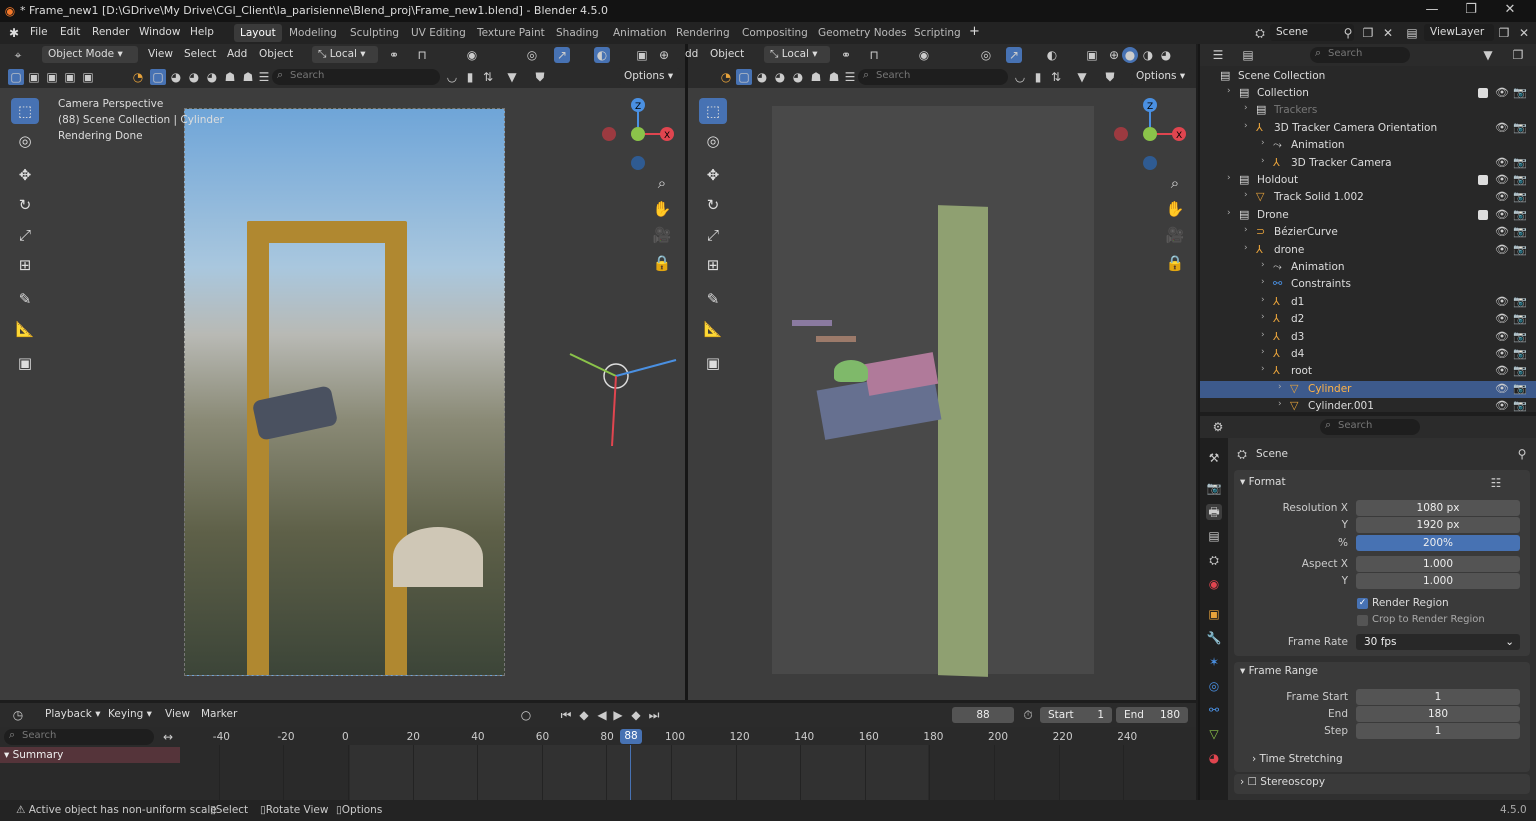 This screenshot has height=821, width=1536. I want to click on funnel-icon: ▼, so click(512, 77).